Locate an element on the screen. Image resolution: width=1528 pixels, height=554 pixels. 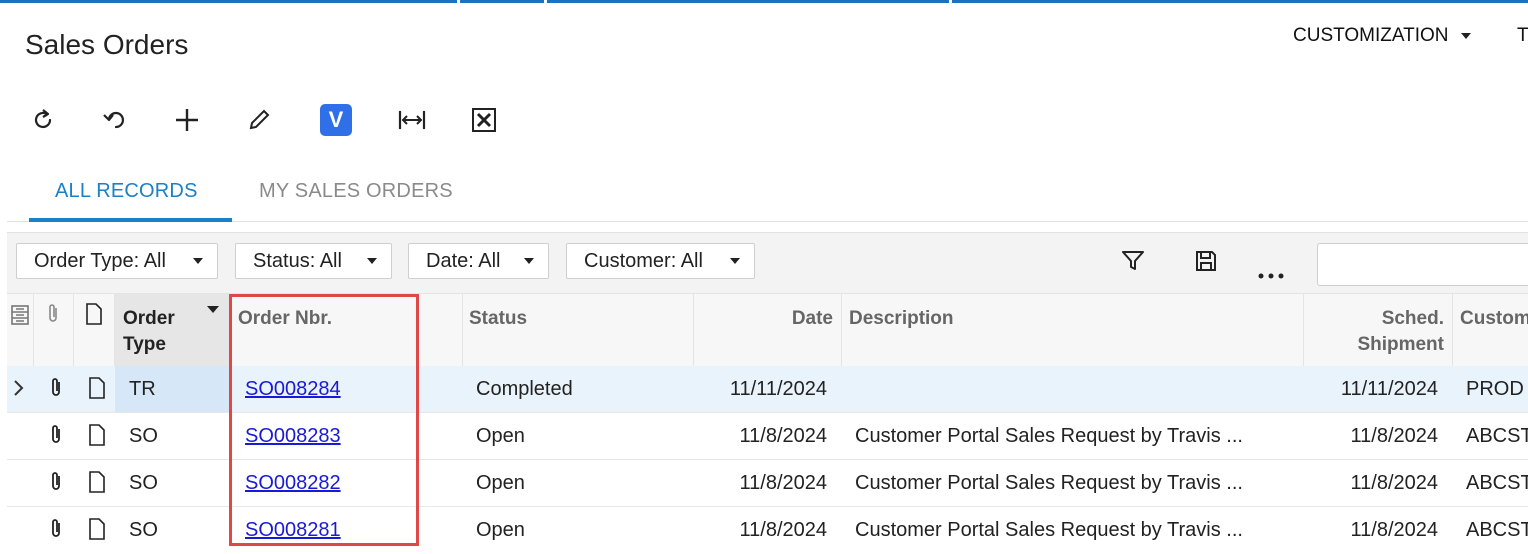
filter-icon is located at coordinates (1133, 261).